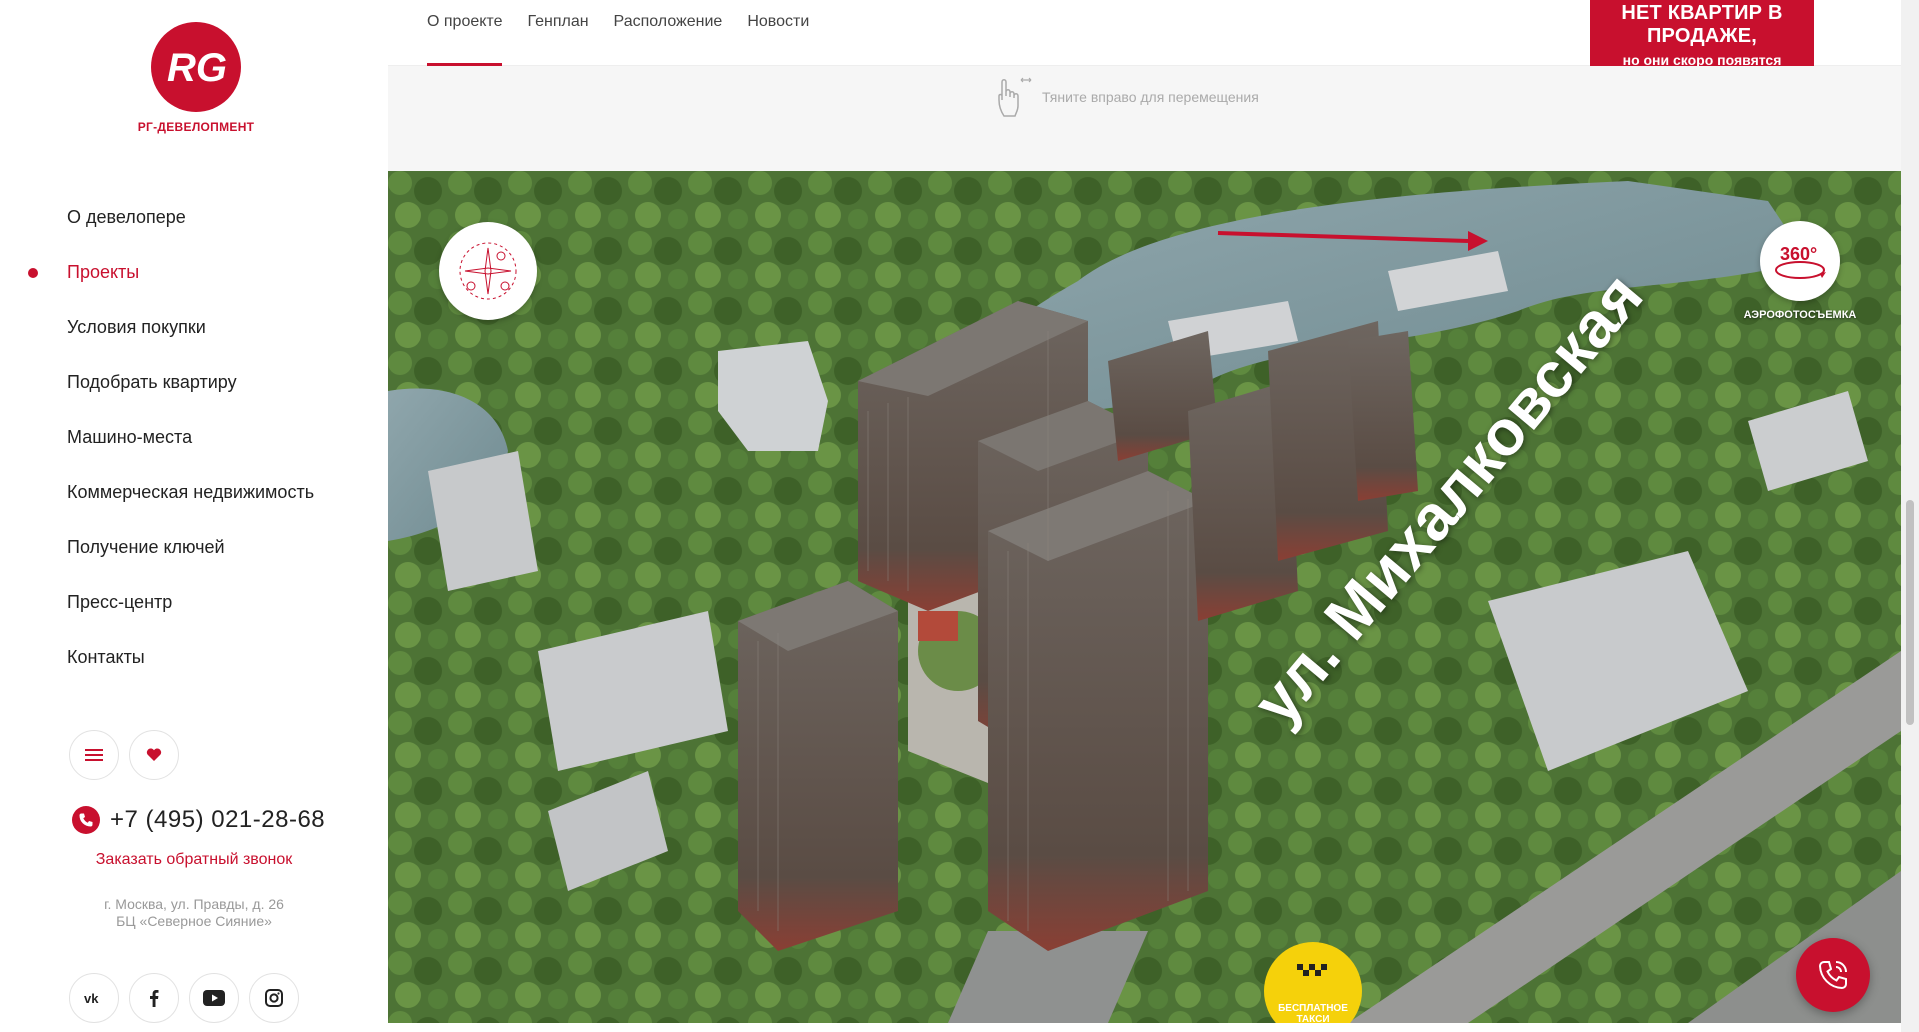 This screenshot has height=1032, width=1919. What do you see at coordinates (1313, 1018) in the screenshot?
I see `free-taxi-label-line2: ТАКСИ` at bounding box center [1313, 1018].